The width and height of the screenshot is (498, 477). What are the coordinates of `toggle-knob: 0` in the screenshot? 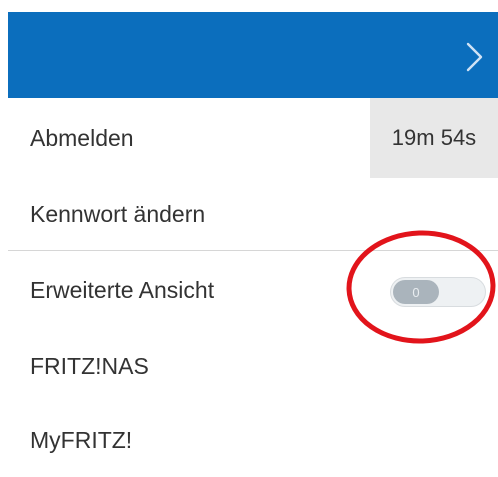 It's located at (416, 292).